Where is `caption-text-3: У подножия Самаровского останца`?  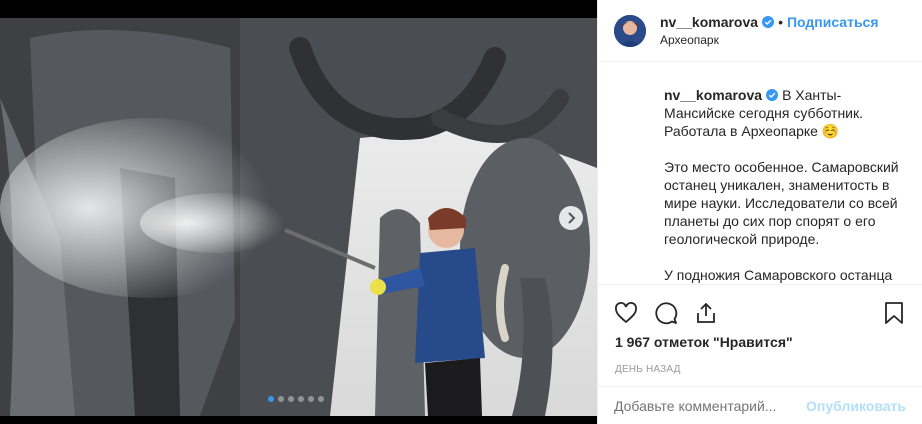
caption-text-3: У подножия Самаровского останца is located at coordinates (778, 275).